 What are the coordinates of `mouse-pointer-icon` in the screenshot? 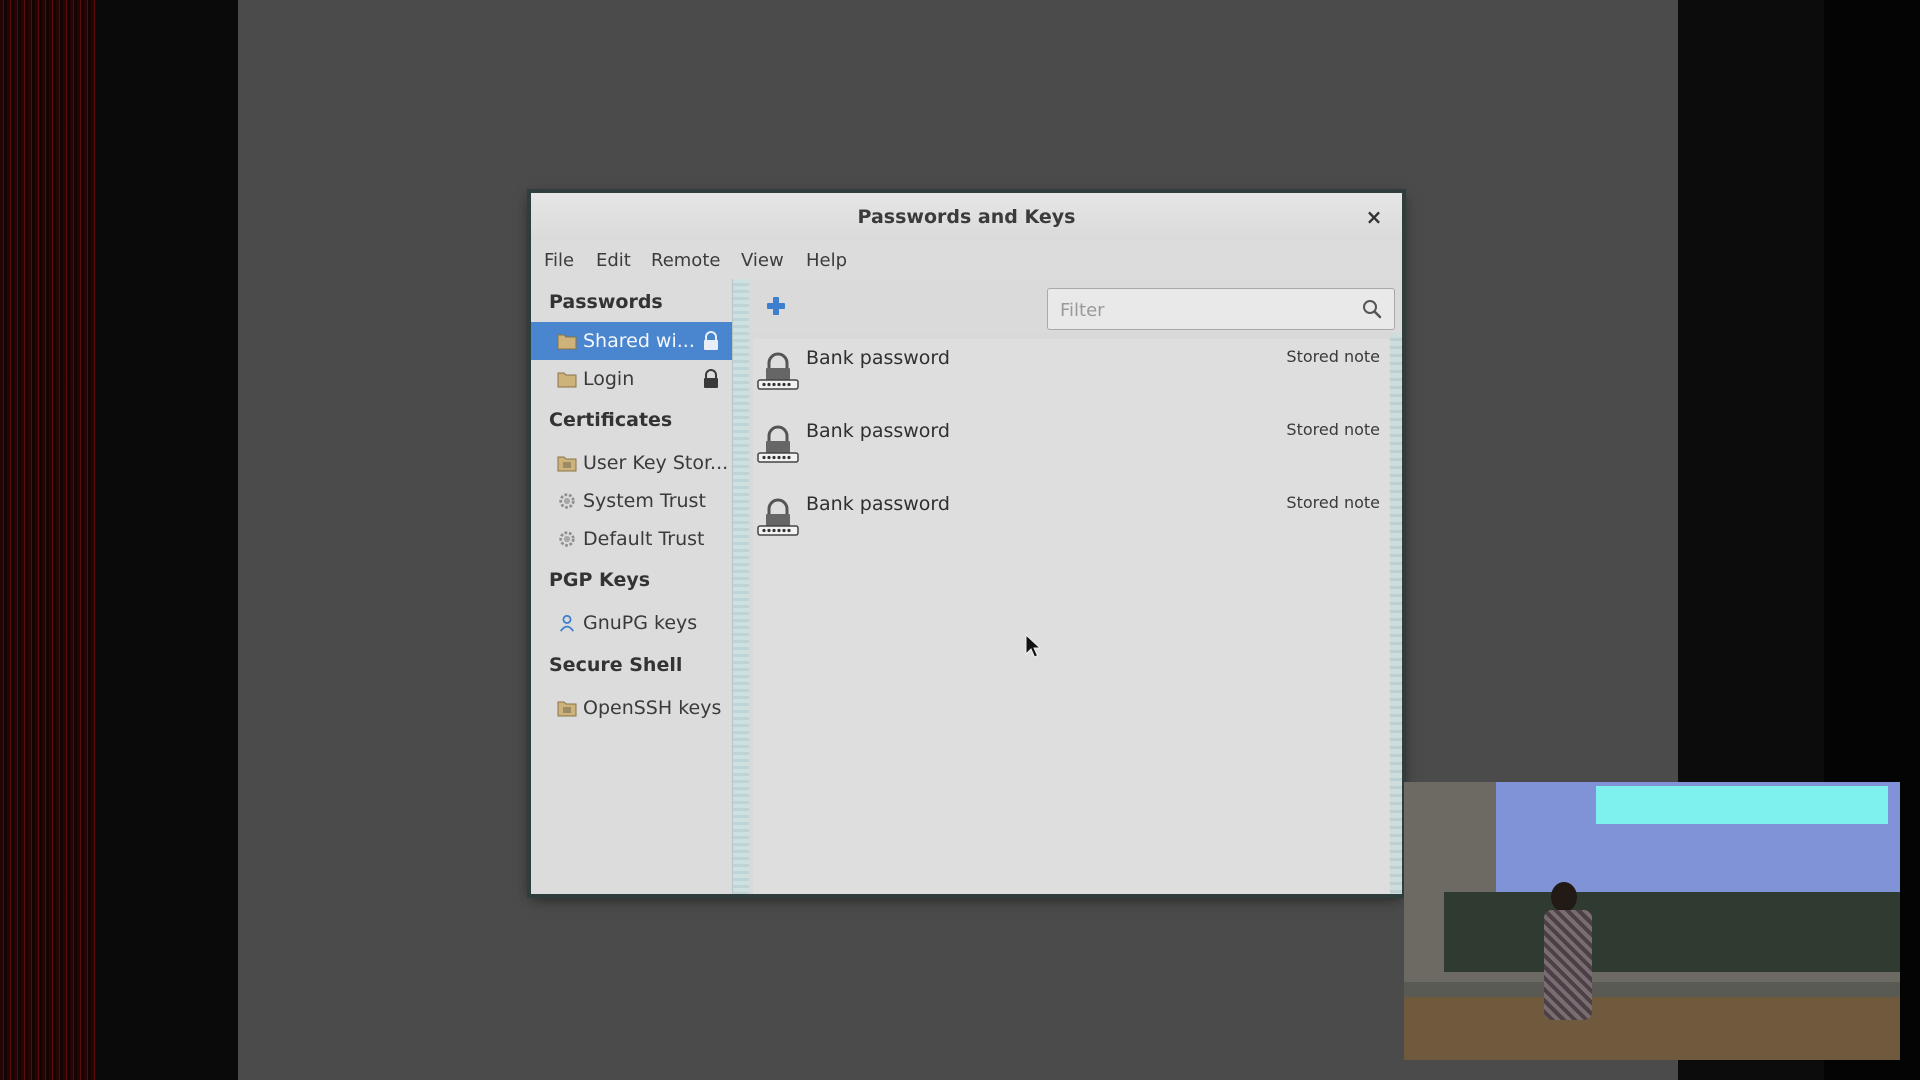 It's located at (1033, 646).